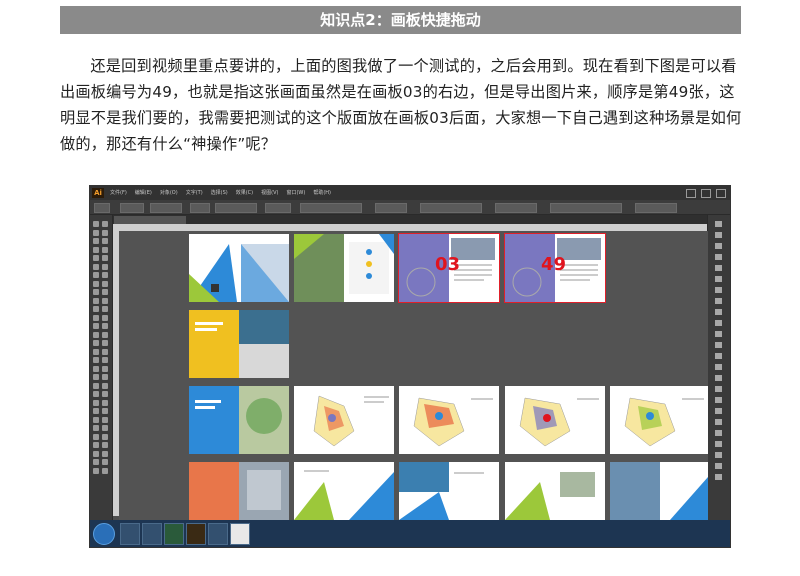 The image size is (800, 576). Describe the element at coordinates (295, 193) in the screenshot. I see `menu-item: 窗口(W)` at that location.